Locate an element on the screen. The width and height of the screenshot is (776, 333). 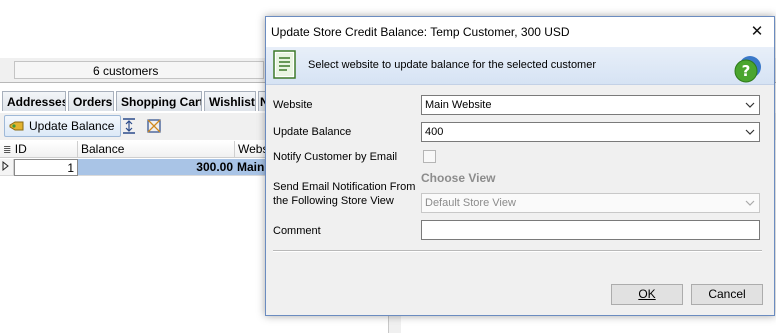
balance-value: 400 is located at coordinates (434, 132).